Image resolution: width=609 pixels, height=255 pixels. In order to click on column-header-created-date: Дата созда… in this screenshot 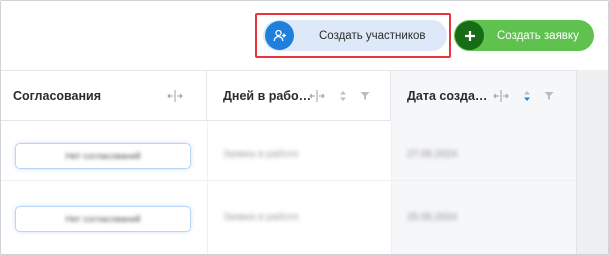, I will do `click(486, 96)`.